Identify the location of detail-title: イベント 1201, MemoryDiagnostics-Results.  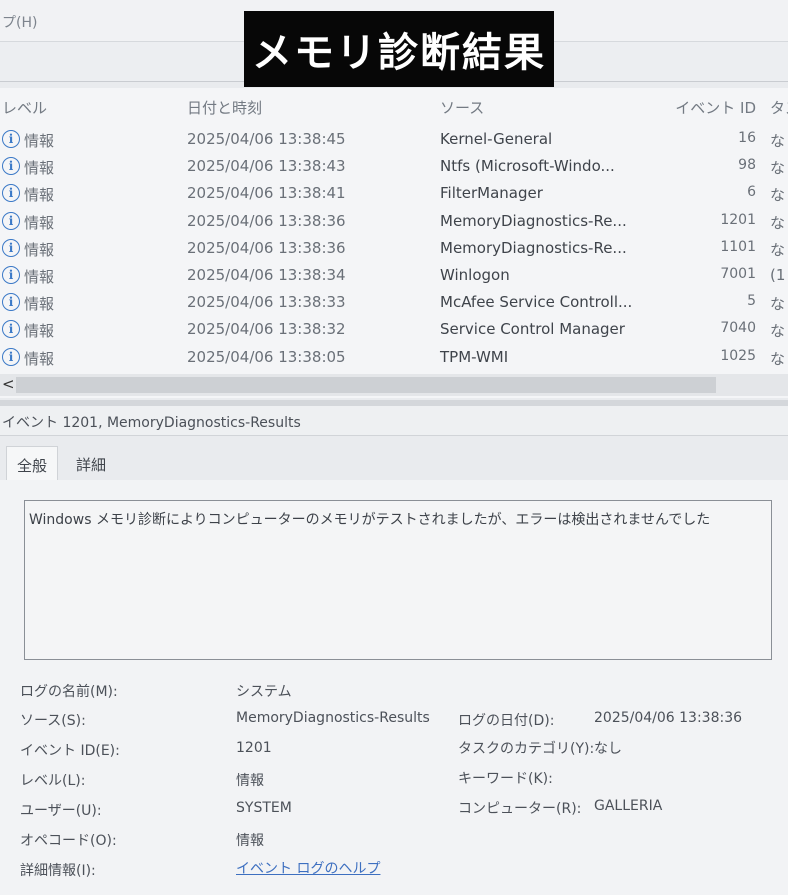
(151, 423).